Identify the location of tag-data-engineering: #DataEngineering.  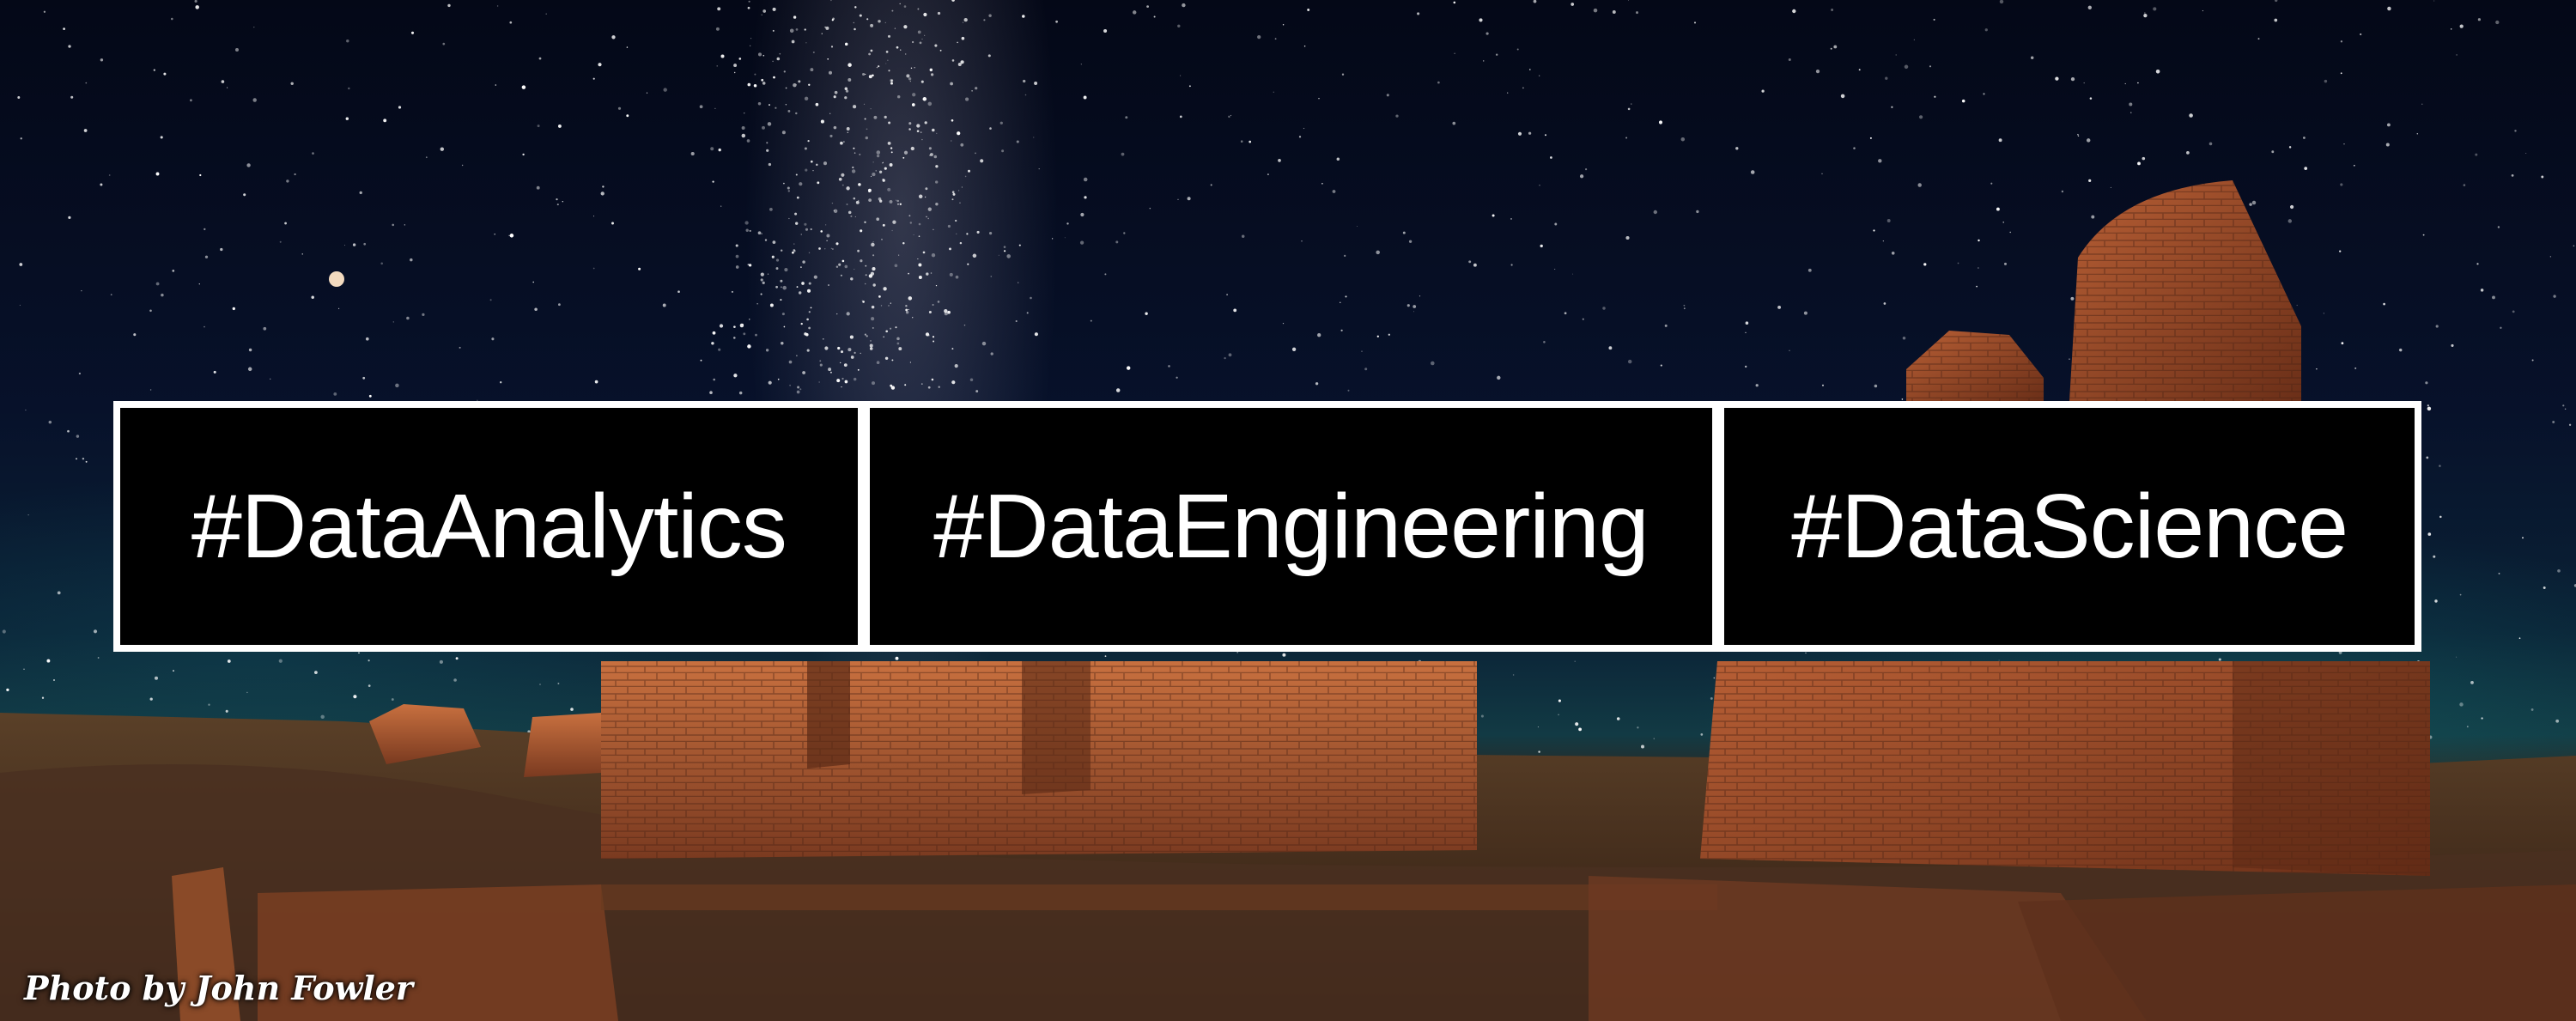
(1291, 526).